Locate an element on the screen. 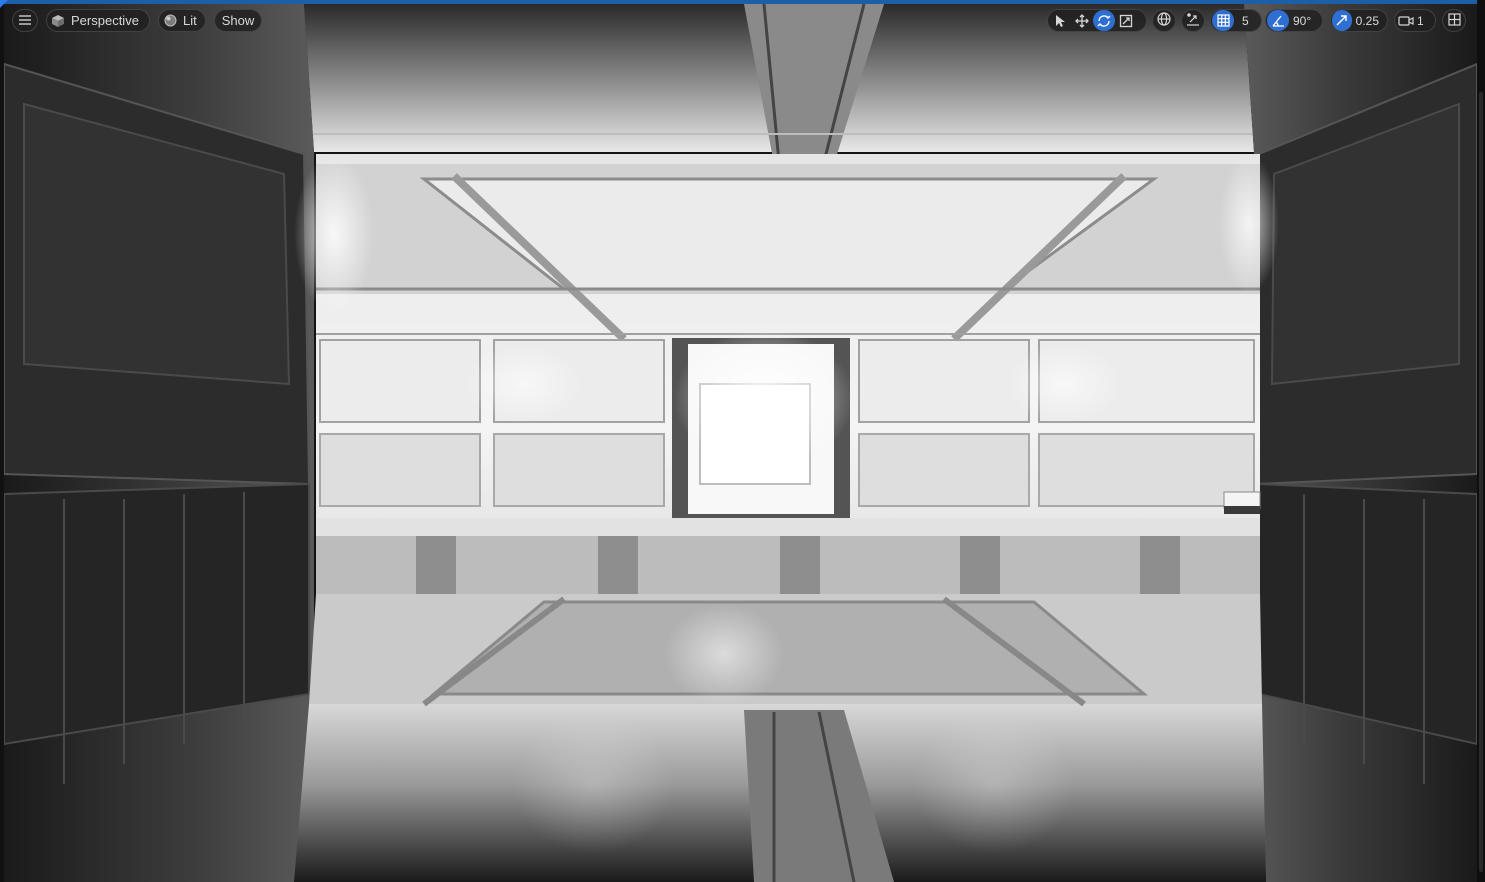 The height and width of the screenshot is (882, 1485). viewport-layout-icon is located at coordinates (1454, 20).